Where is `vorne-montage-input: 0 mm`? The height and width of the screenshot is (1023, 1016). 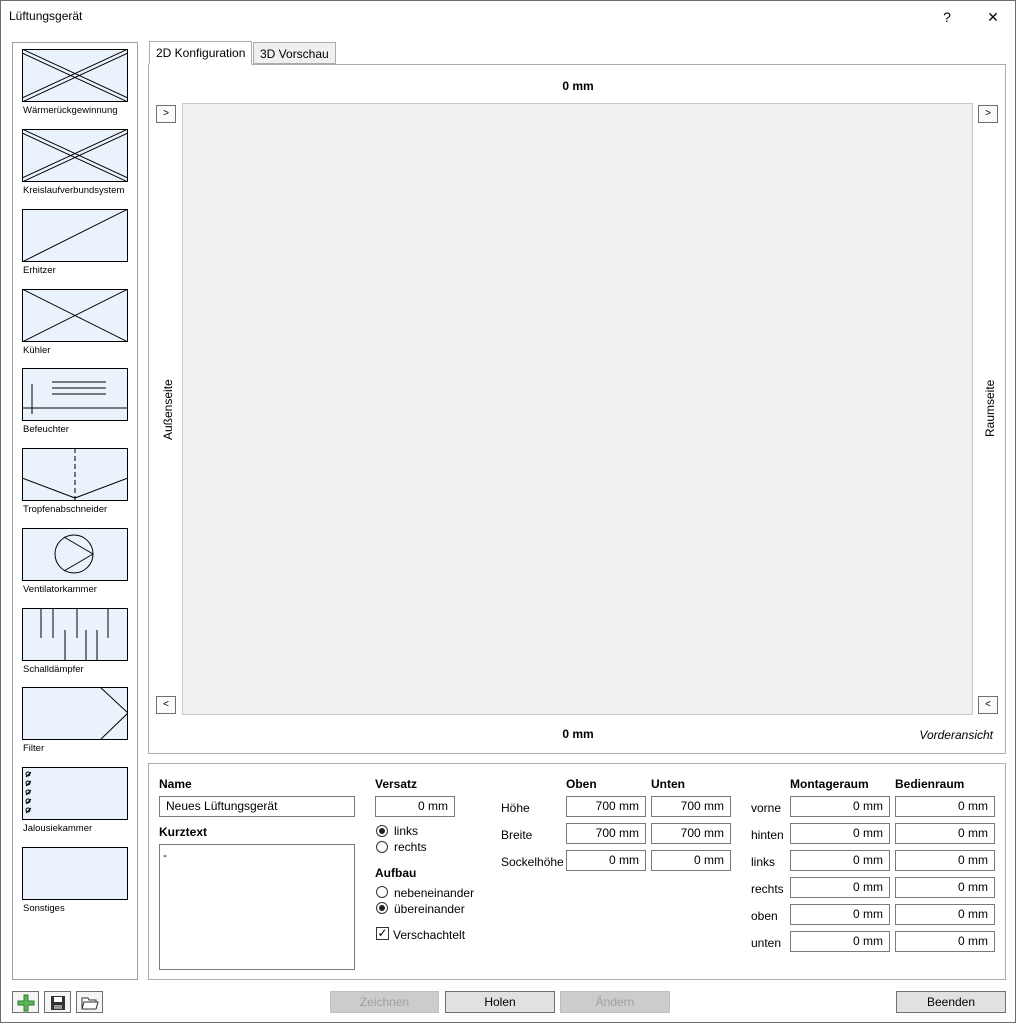
vorne-montage-input: 0 mm is located at coordinates (840, 806).